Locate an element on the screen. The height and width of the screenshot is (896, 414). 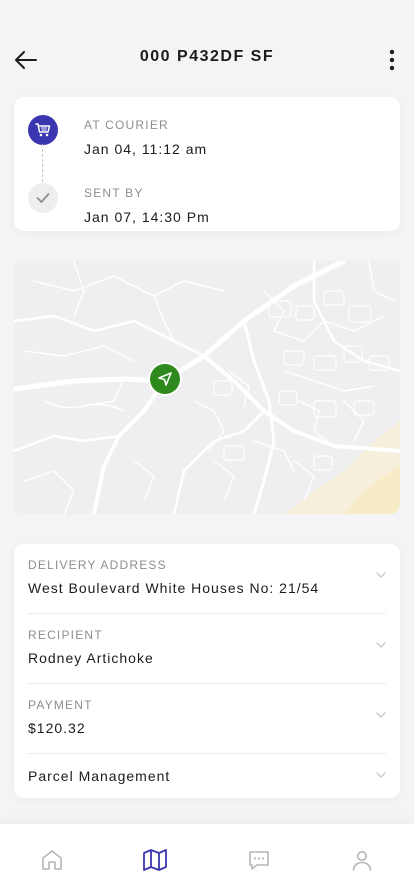
home-icon is located at coordinates (51, 860).